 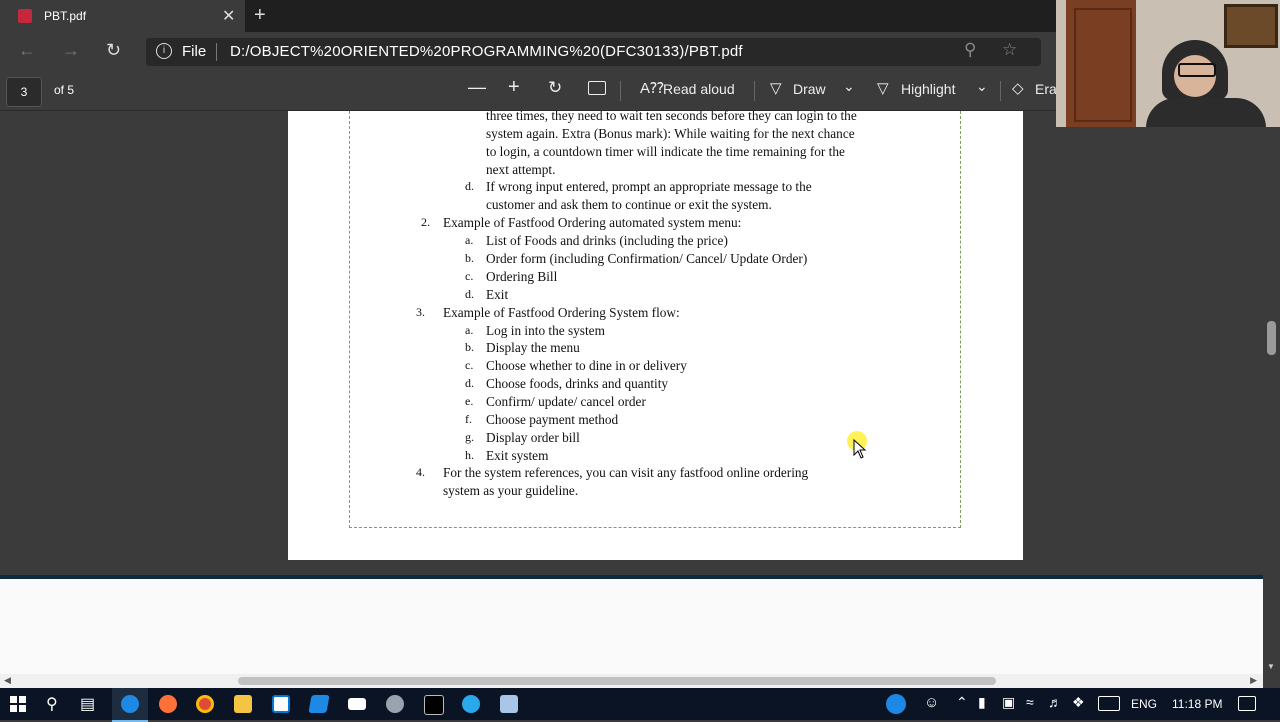 I want to click on list-marker: 4., so click(x=420, y=472).